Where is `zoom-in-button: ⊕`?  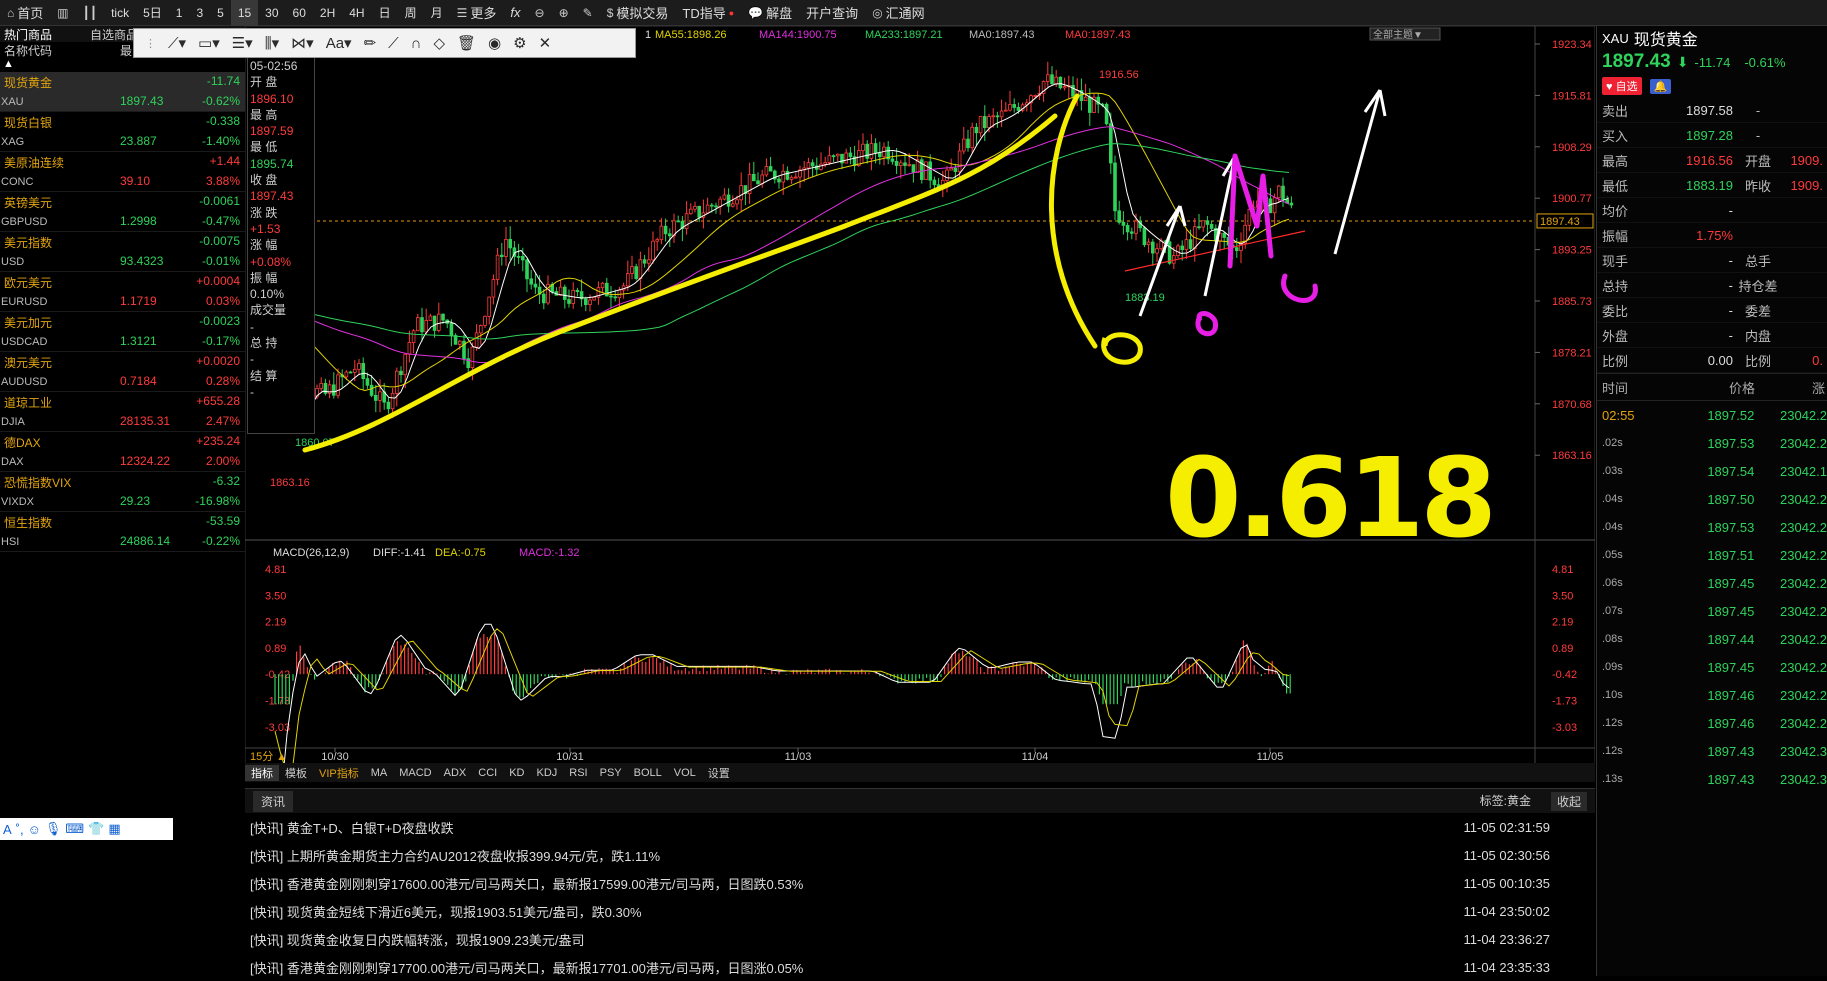 zoom-in-button: ⊕ is located at coordinates (564, 13).